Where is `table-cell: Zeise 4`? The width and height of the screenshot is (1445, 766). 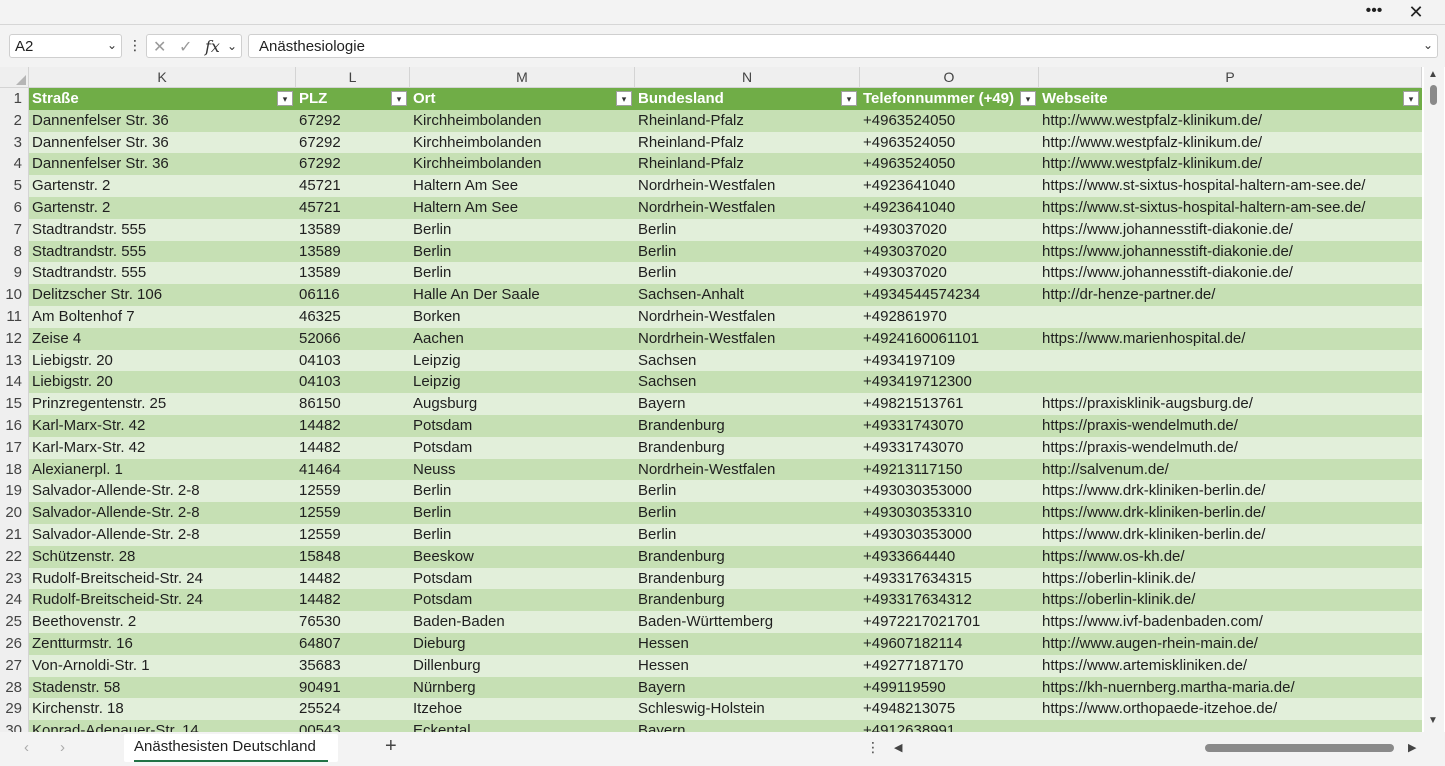
table-cell: Zeise 4 is located at coordinates (162, 339).